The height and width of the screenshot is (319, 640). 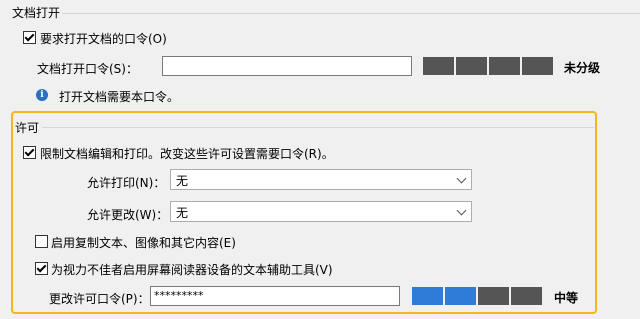 What do you see at coordinates (192, 269) in the screenshot?
I see `screen-reader-label: 为视力不佳者启用屏幕阅读器设备的文本辅助工具(V)` at bounding box center [192, 269].